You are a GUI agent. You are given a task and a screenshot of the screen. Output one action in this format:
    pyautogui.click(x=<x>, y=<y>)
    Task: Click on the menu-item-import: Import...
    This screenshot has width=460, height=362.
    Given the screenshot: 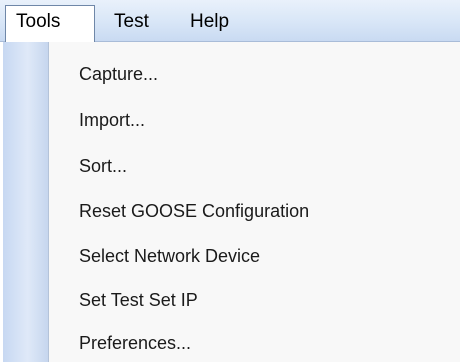 What is the action you would take?
    pyautogui.click(x=112, y=120)
    